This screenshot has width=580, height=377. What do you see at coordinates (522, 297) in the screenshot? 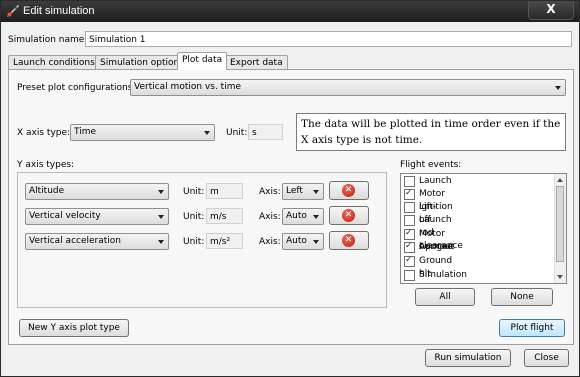
I see `select-none-events-button: None` at bounding box center [522, 297].